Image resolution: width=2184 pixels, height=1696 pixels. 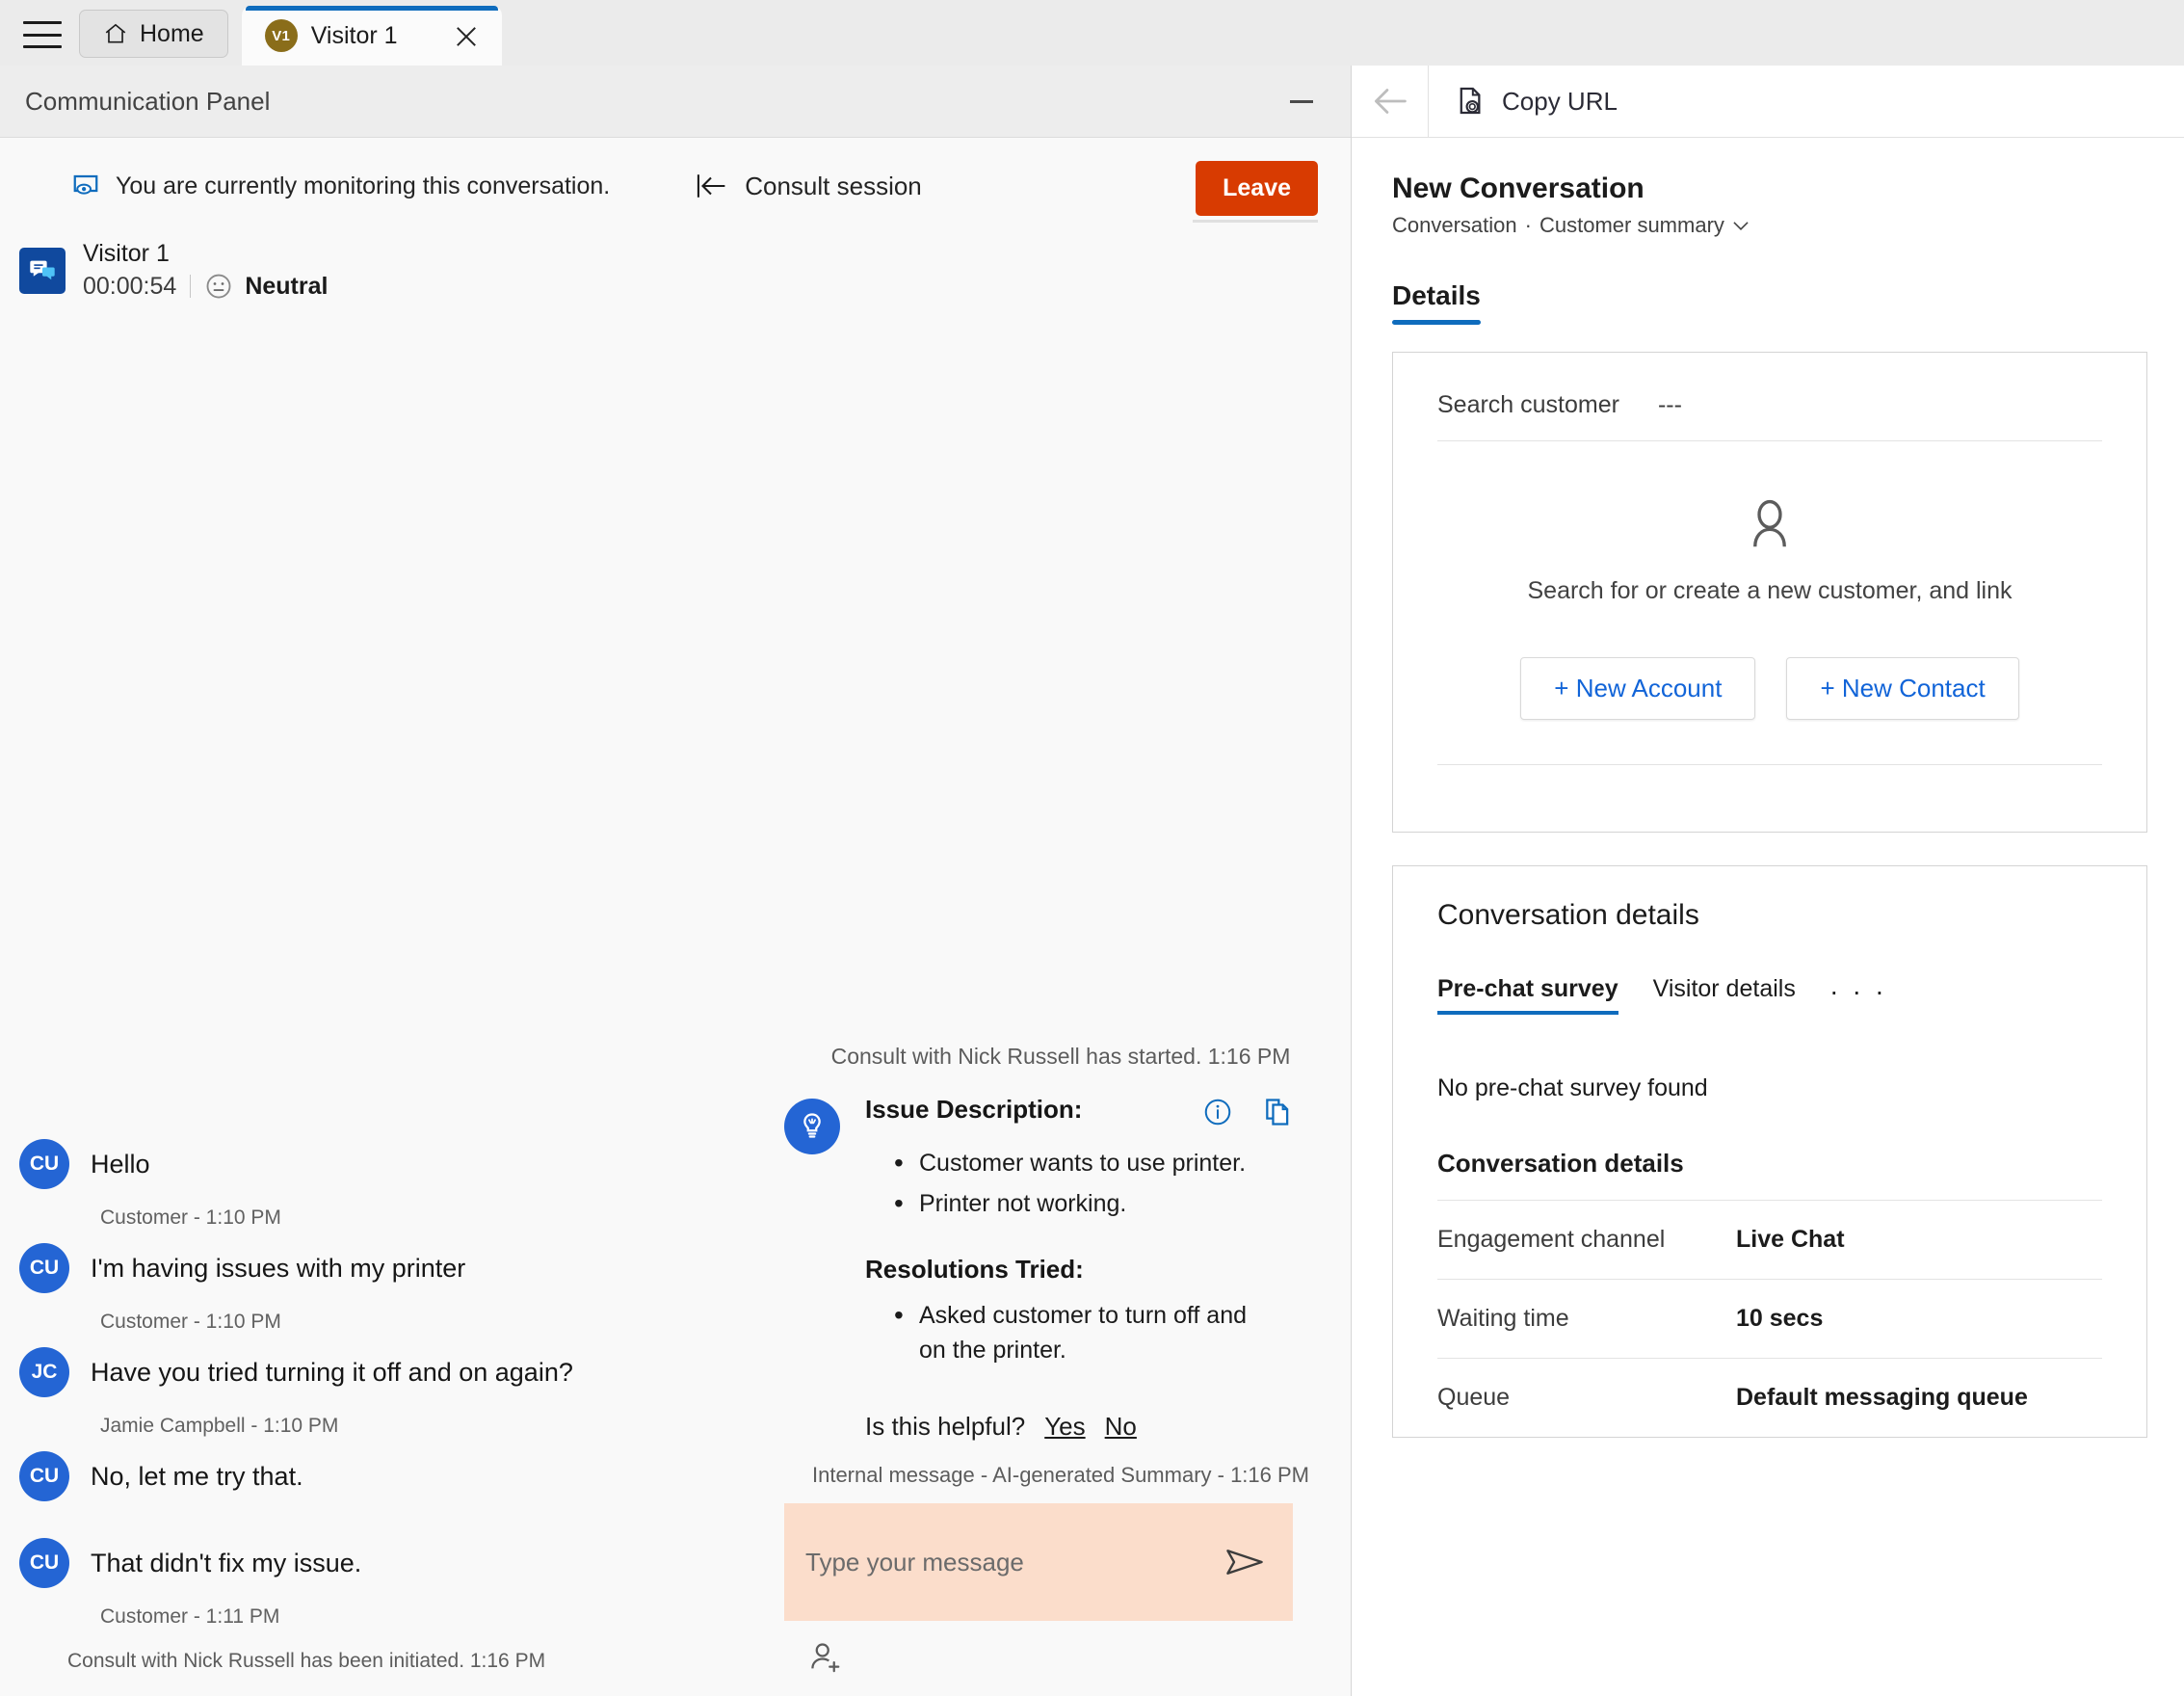 What do you see at coordinates (1573, 1087) in the screenshot?
I see `no-survey-text: No pre-chat survey found` at bounding box center [1573, 1087].